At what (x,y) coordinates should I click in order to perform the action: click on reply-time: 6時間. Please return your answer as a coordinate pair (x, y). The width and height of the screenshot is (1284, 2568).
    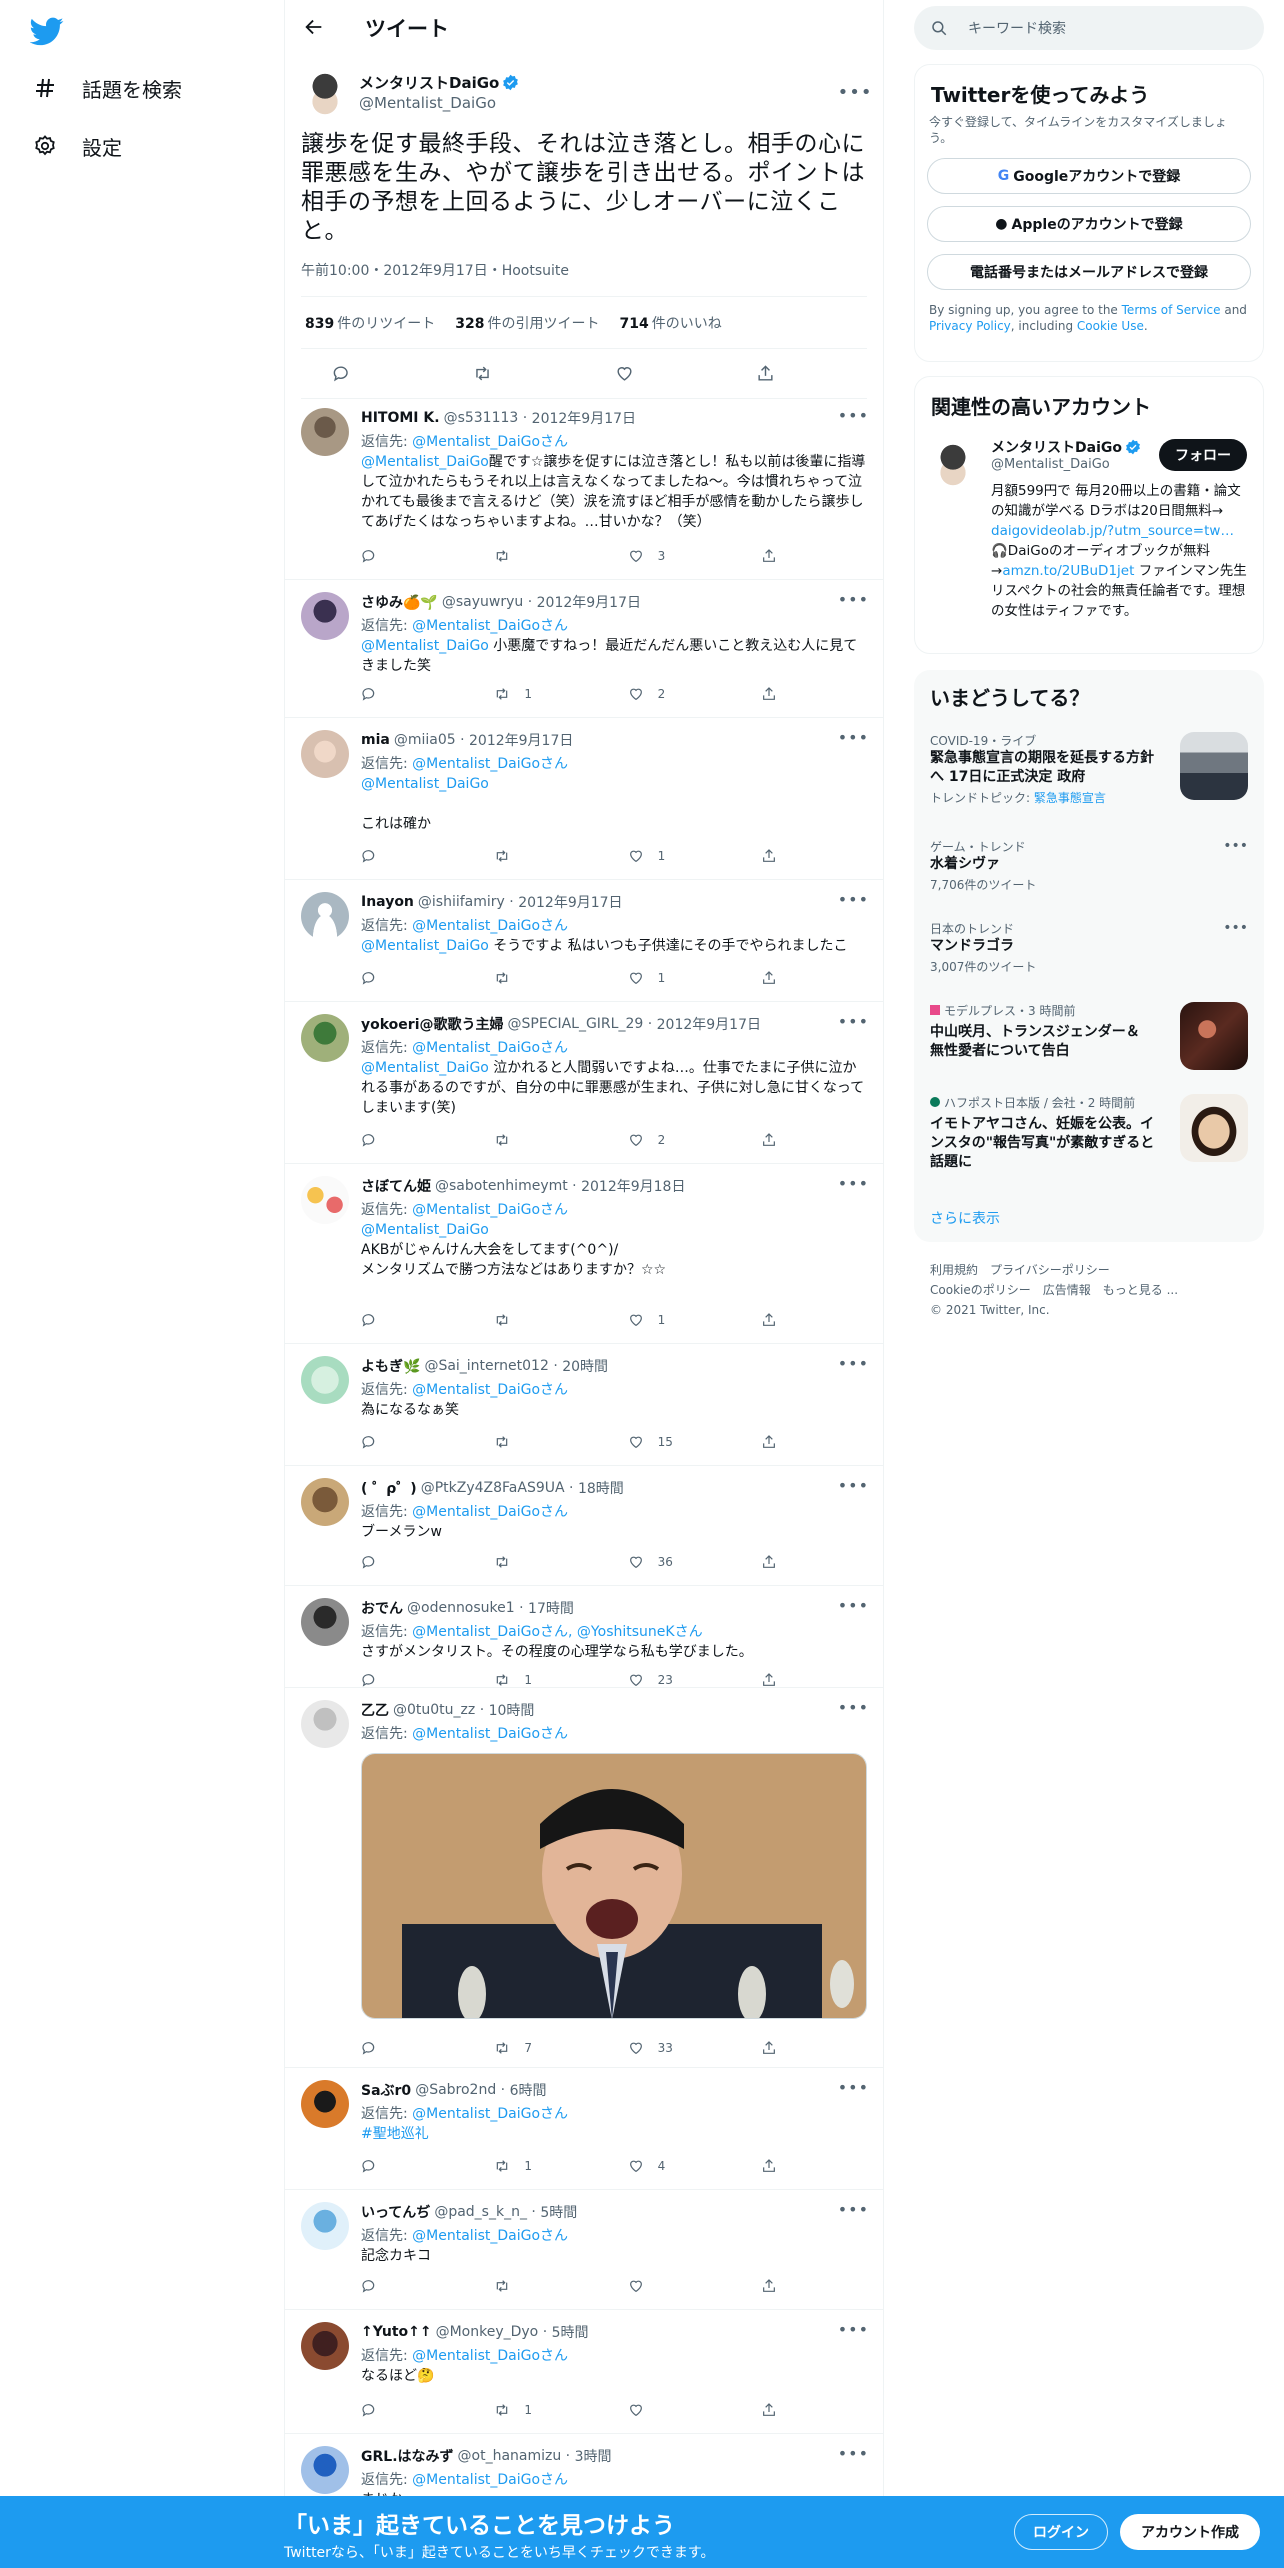
    Looking at the image, I should click on (528, 2090).